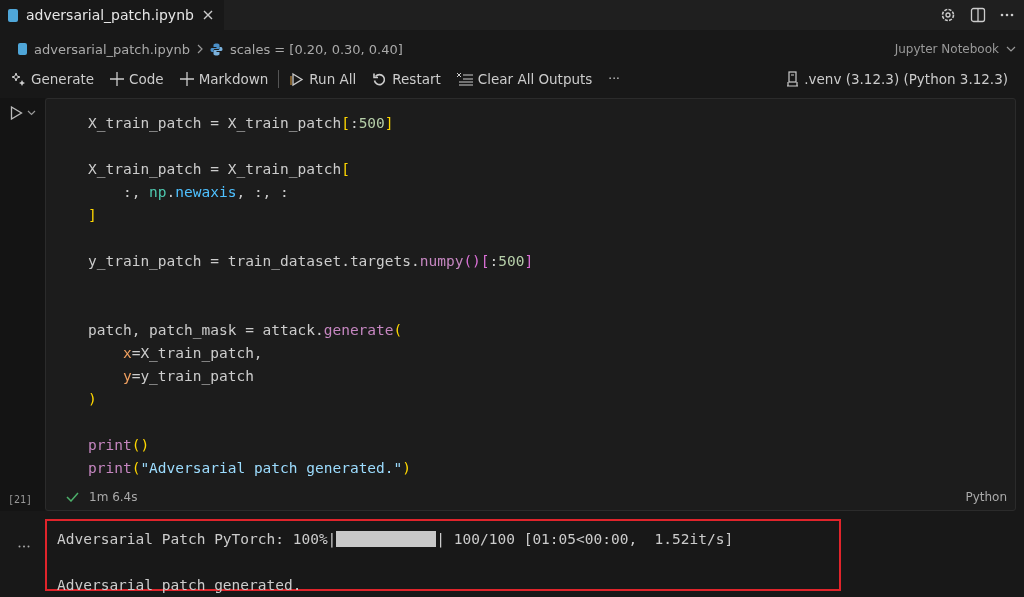 The height and width of the screenshot is (597, 1024). I want to click on toolbar-button: Run All, so click(323, 79).